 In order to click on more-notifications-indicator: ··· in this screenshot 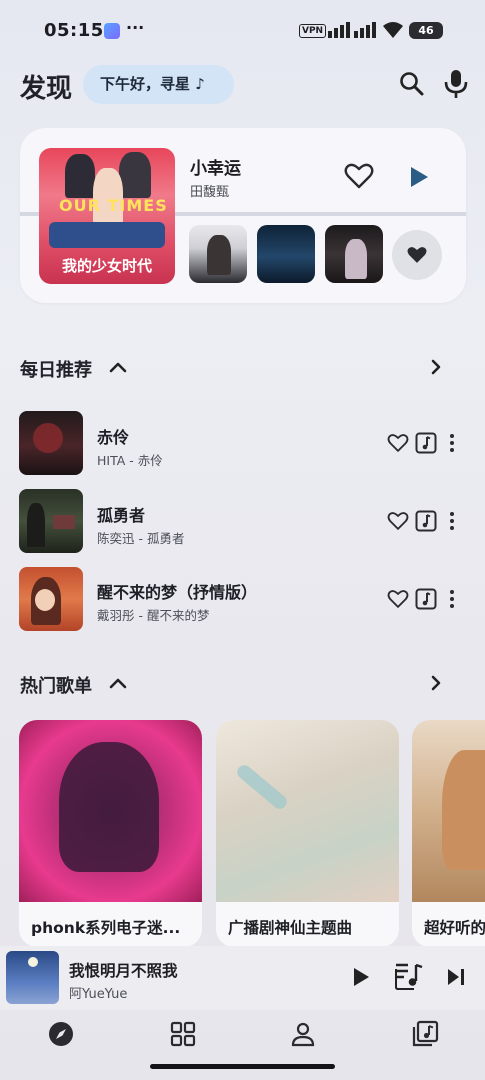, I will do `click(135, 27)`.